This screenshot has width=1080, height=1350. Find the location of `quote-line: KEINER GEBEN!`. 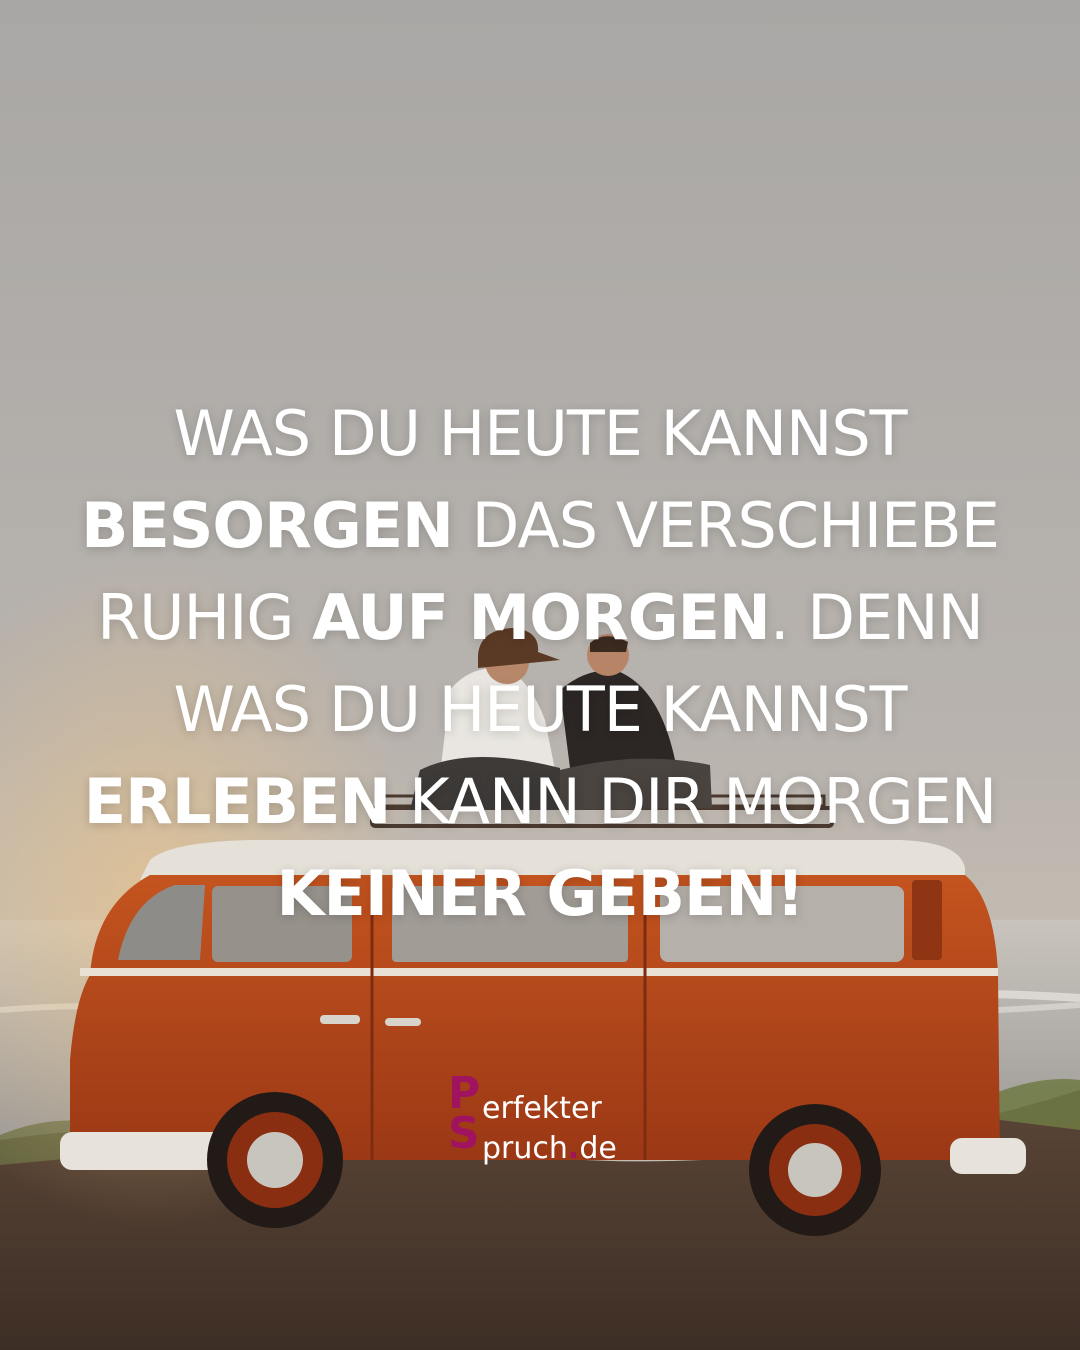

quote-line: KEINER GEBEN! is located at coordinates (540, 894).